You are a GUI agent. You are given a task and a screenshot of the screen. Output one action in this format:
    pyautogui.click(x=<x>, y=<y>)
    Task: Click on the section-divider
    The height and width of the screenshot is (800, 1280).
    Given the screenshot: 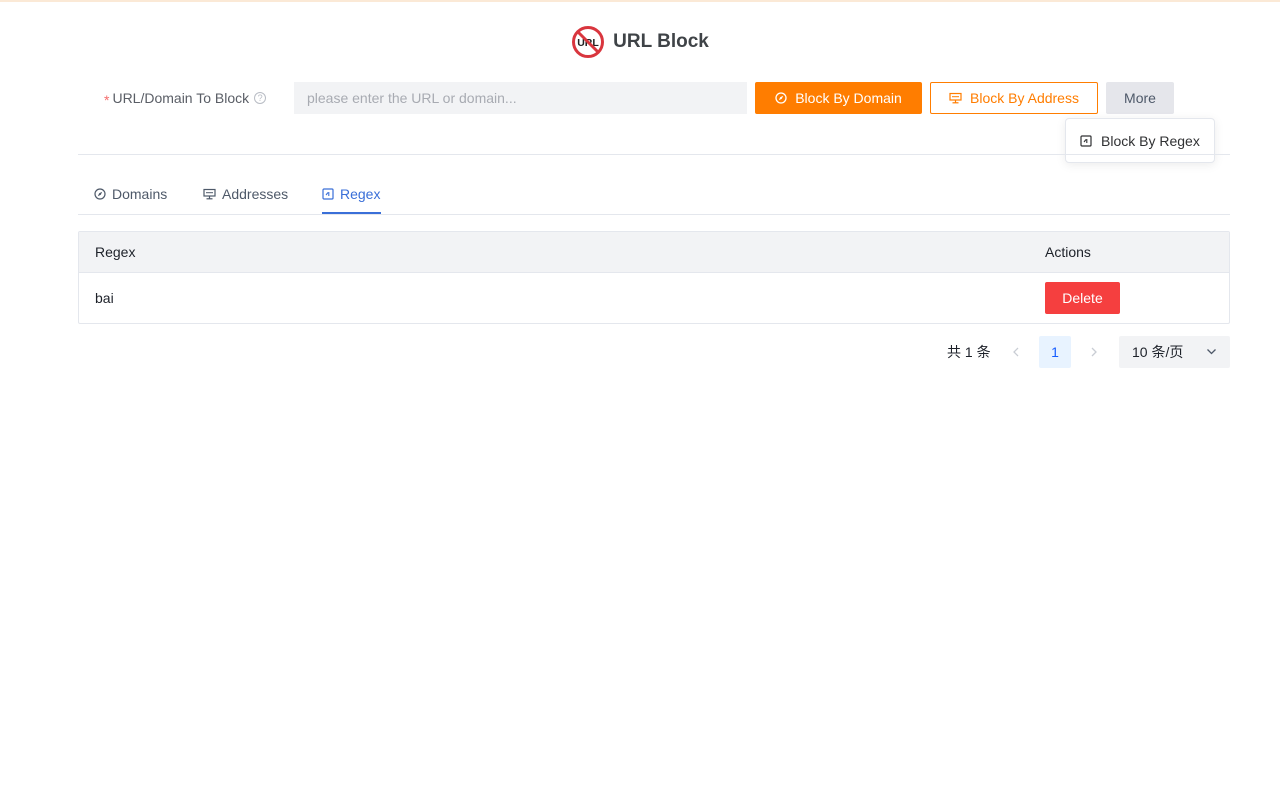 What is the action you would take?
    pyautogui.click(x=654, y=154)
    